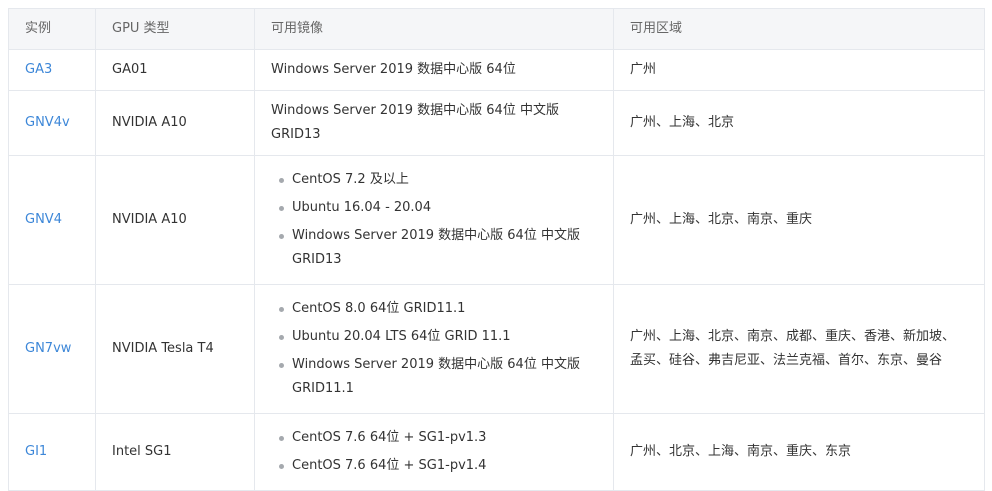 This screenshot has height=491, width=992. I want to click on instance-cell: GNV4, so click(52, 220).